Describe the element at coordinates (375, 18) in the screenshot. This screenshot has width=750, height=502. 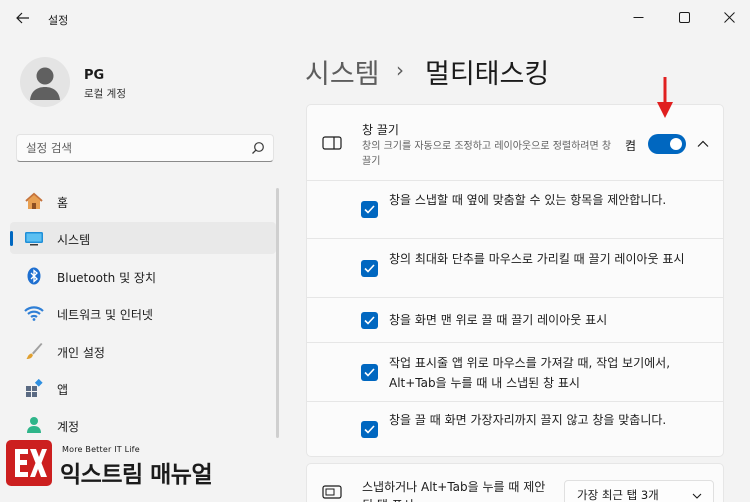
I see `title-bar: 설정` at that location.